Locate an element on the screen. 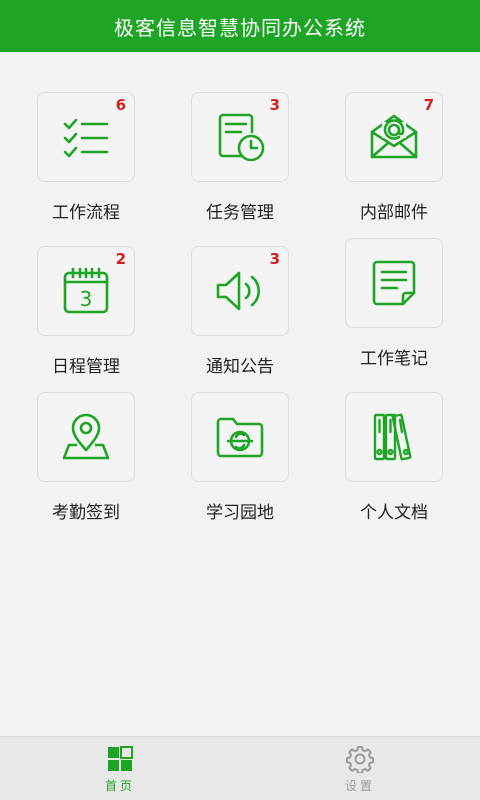  tab-home-label: 首页 is located at coordinates (119, 785).